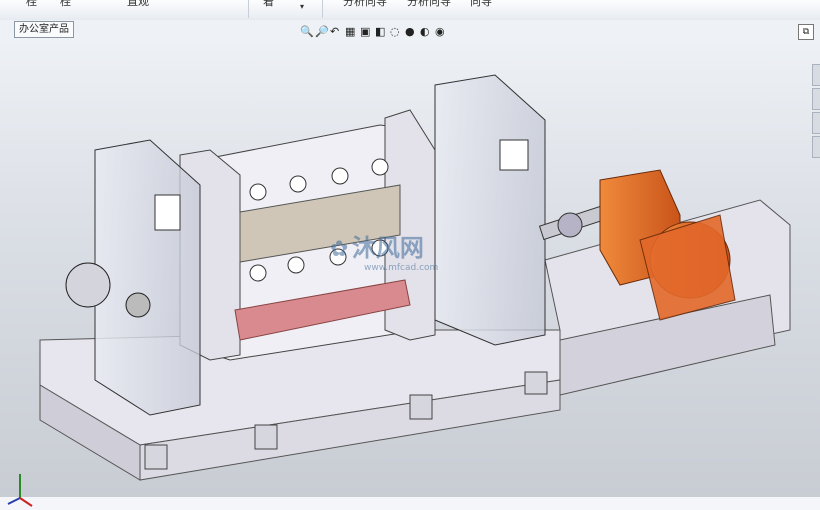 The height and width of the screenshot is (510, 820). What do you see at coordinates (401, 268) in the screenshot?
I see `watermark-url: www.mfcad.com` at bounding box center [401, 268].